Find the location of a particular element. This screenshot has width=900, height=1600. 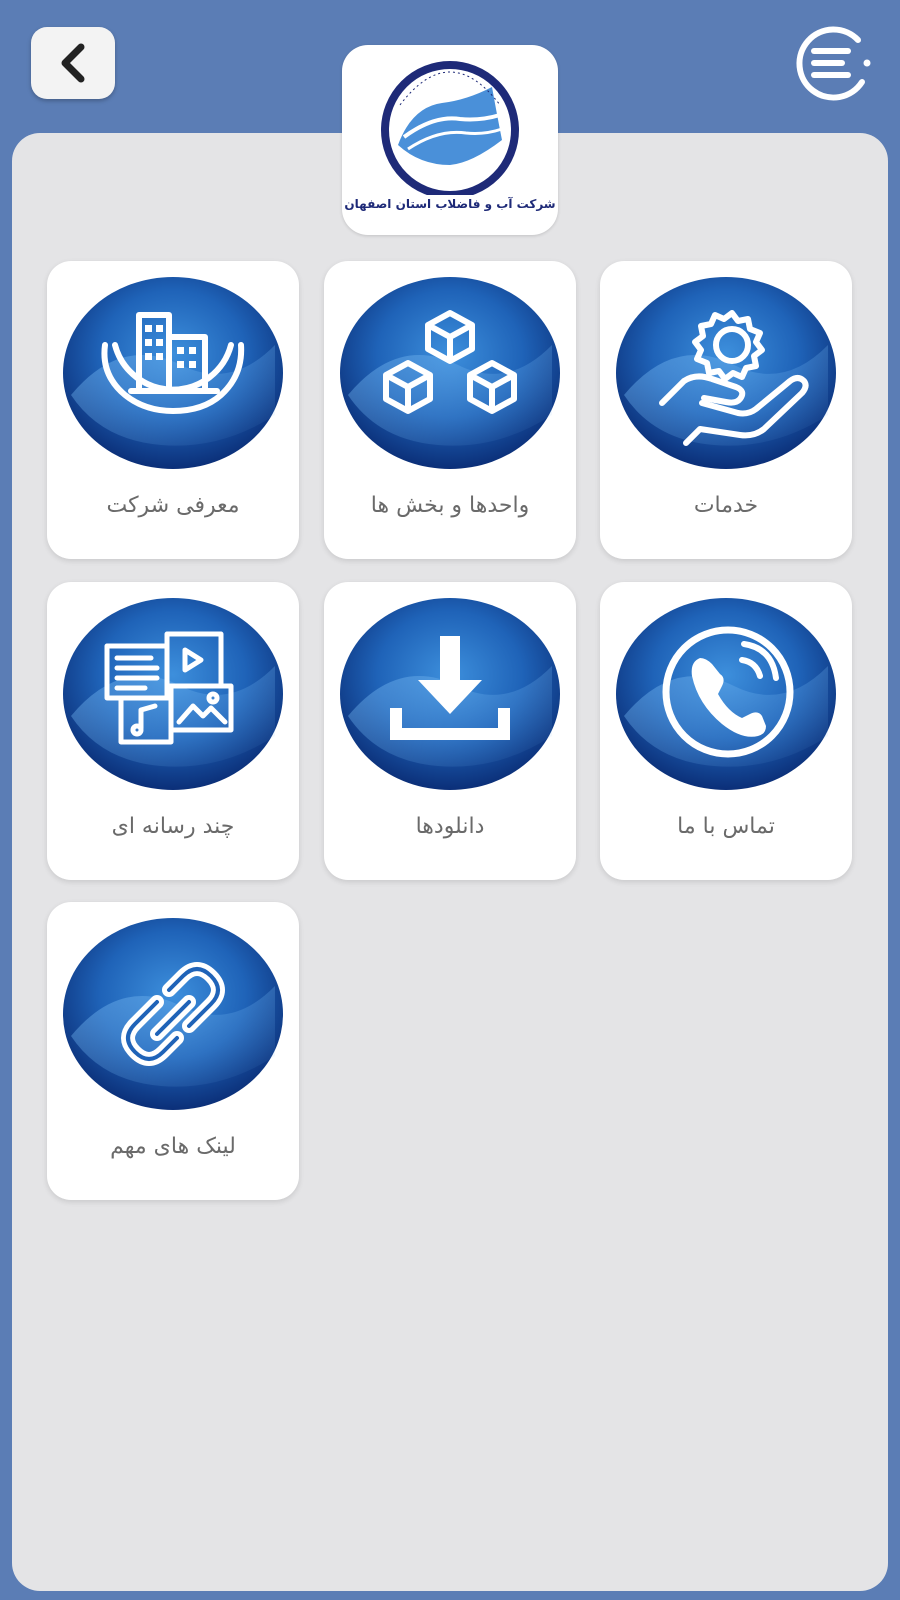

menu-button is located at coordinates (833, 63).